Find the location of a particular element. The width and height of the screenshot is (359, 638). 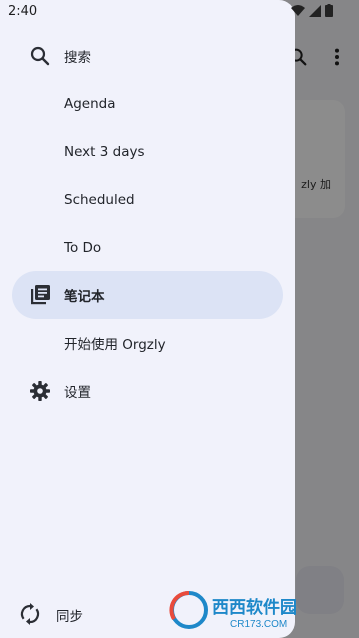

menu-item-search: 搜索 is located at coordinates (147, 56).